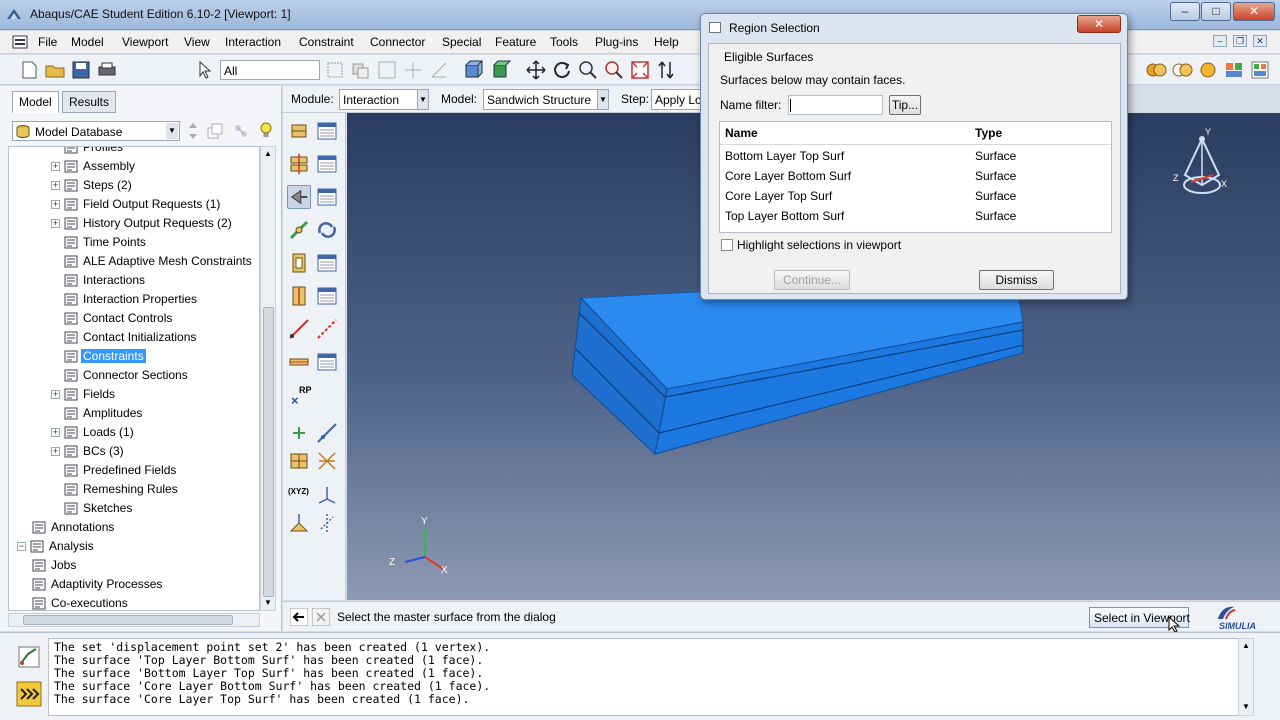 The image size is (1280, 720). I want to click on tree-item: + Fields, so click(134, 395).